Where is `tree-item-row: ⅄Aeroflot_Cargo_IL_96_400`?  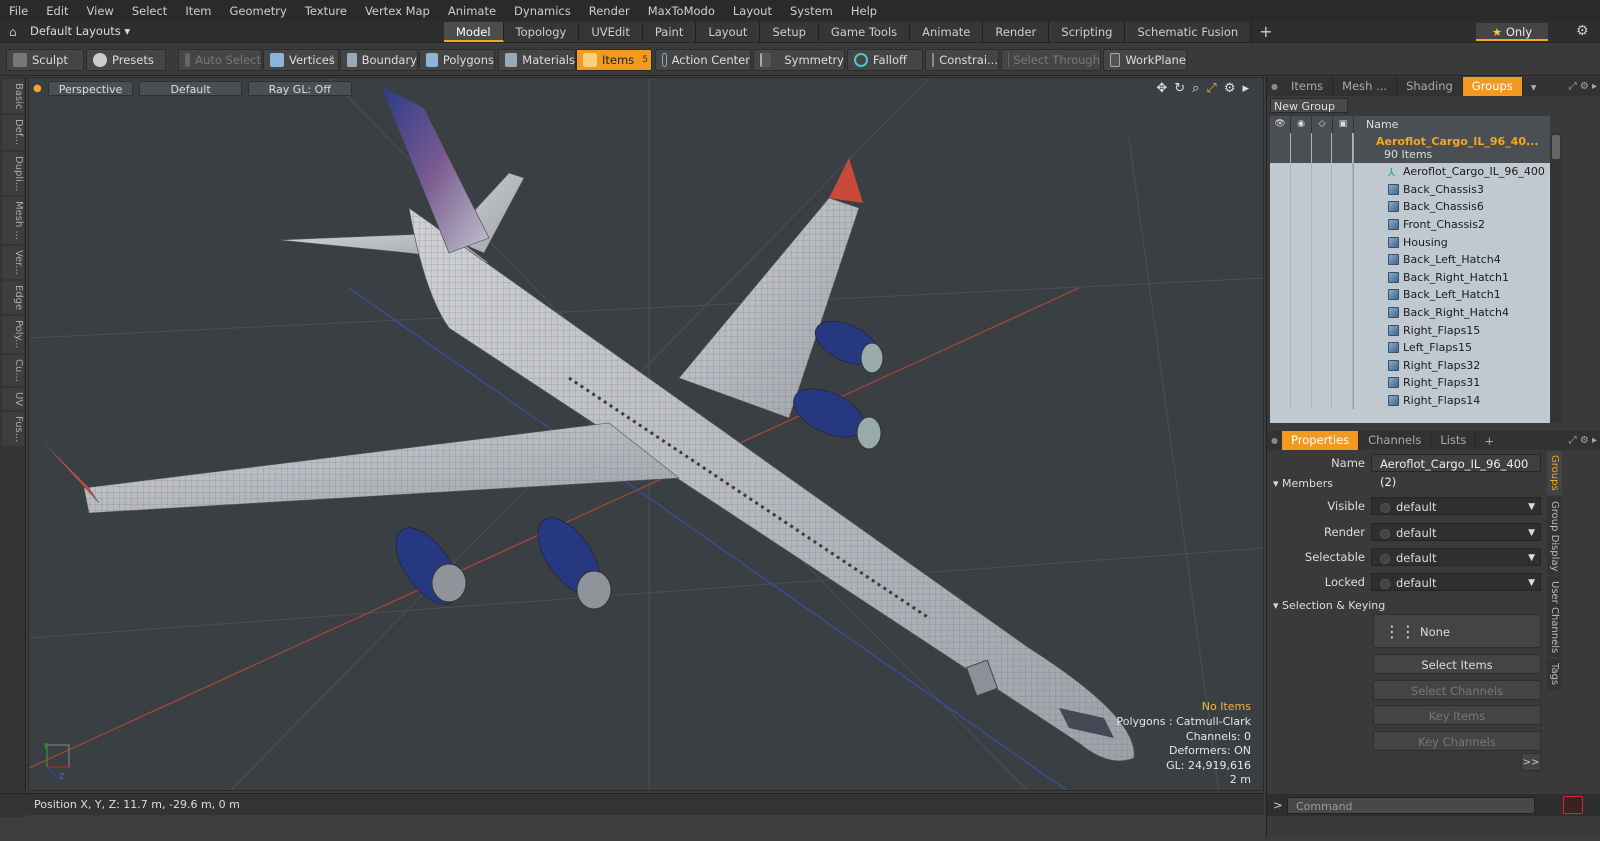
tree-item-row: ⅄Aeroflot_Cargo_IL_96_400 is located at coordinates (1410, 172).